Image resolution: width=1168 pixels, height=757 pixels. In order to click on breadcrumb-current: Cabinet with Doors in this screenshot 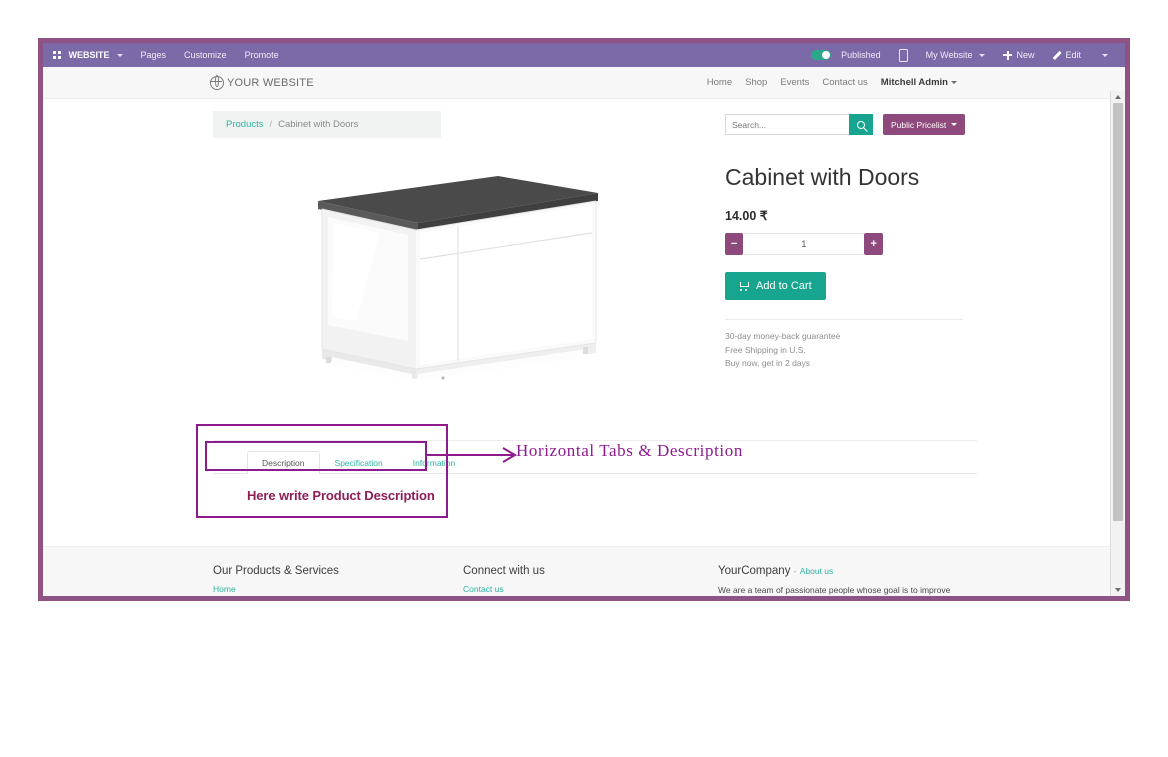, I will do `click(318, 124)`.